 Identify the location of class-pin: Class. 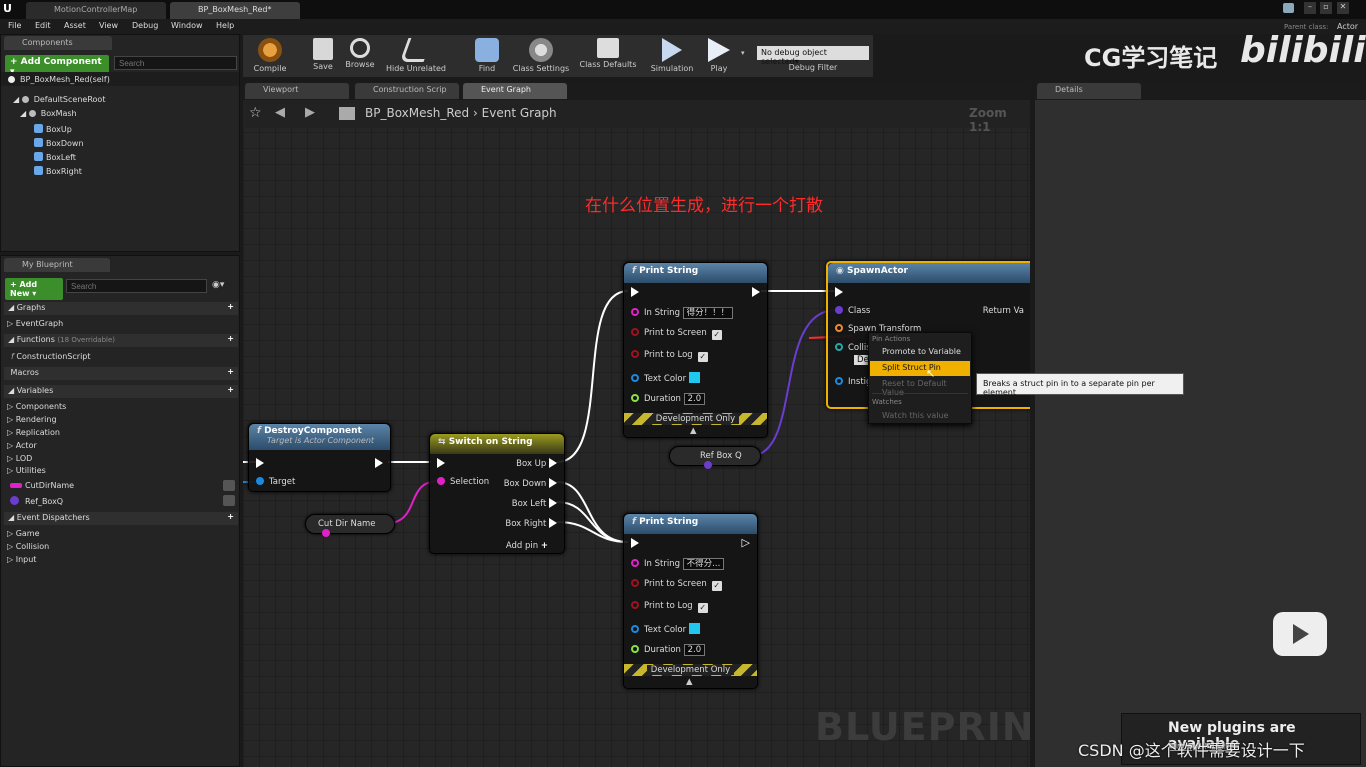
(852, 311).